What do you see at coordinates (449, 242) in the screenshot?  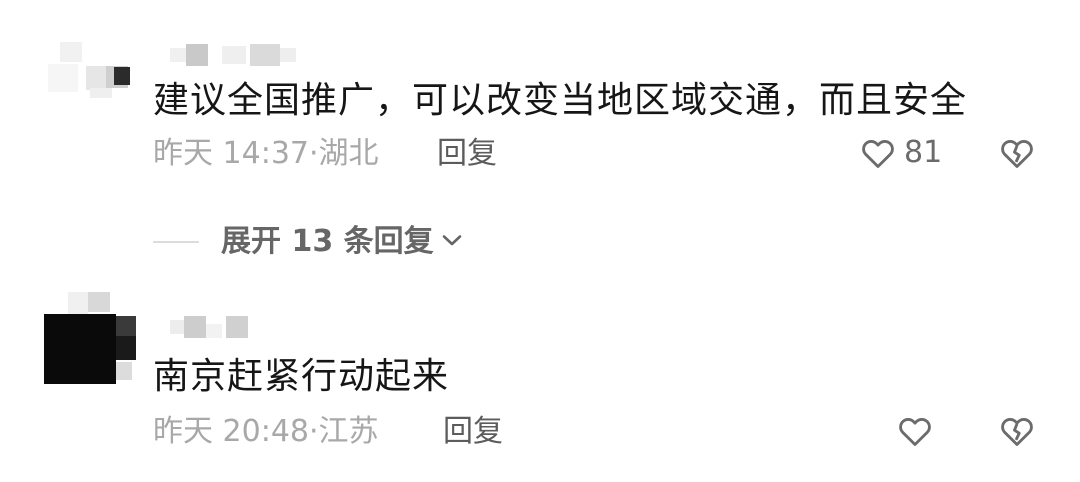 I see `chevron-down-icon` at bounding box center [449, 242].